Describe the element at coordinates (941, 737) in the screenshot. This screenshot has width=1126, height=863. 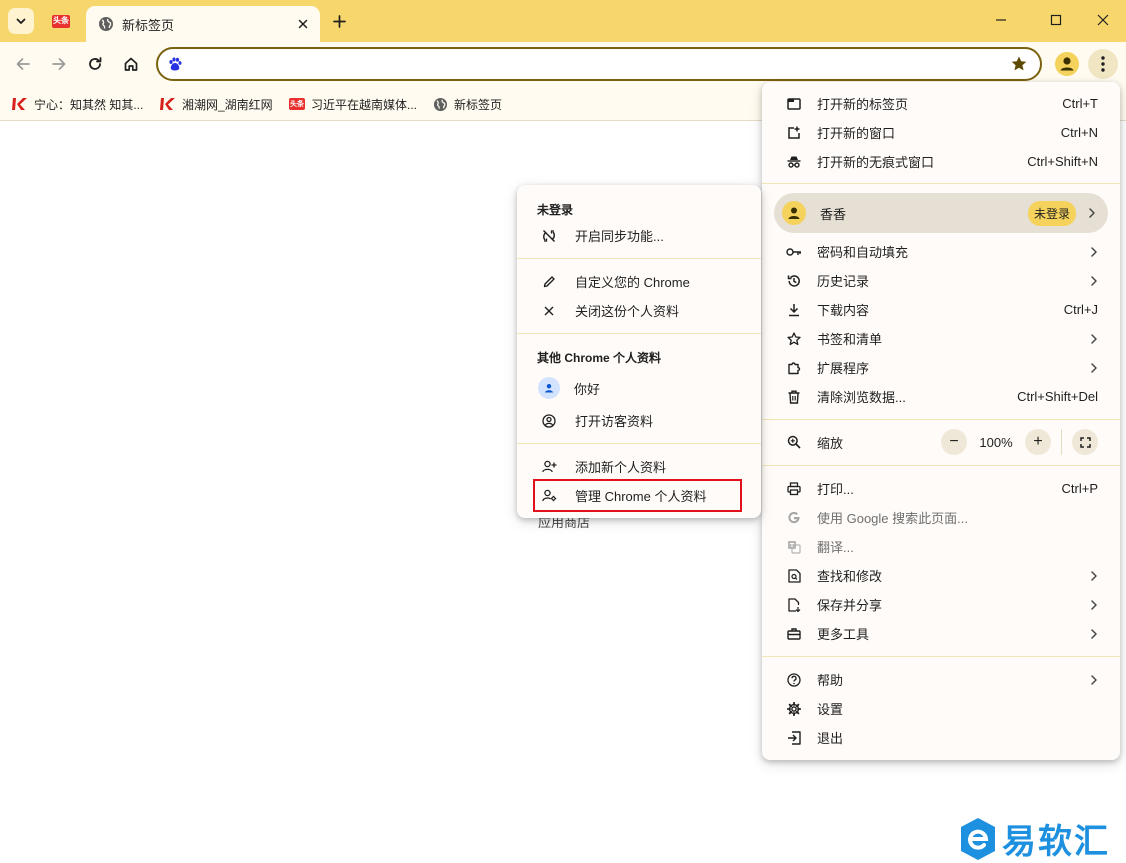
I see `menu-item-exit: 退出` at that location.